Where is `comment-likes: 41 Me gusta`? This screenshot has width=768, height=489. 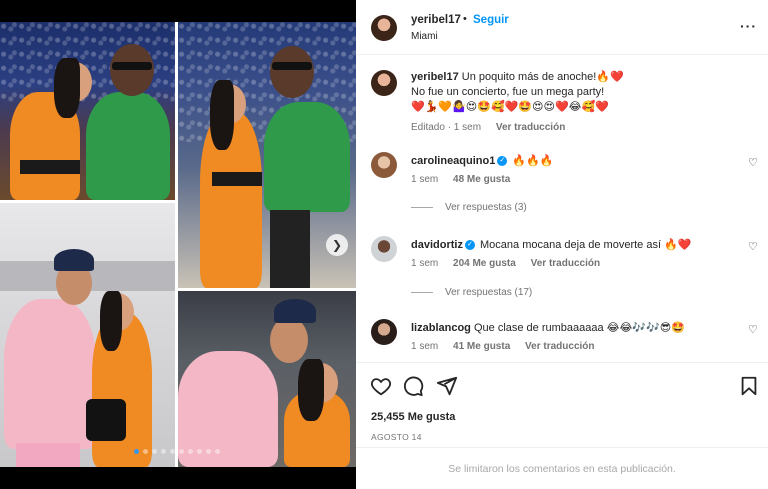
comment-likes: 41 Me gusta is located at coordinates (481, 346).